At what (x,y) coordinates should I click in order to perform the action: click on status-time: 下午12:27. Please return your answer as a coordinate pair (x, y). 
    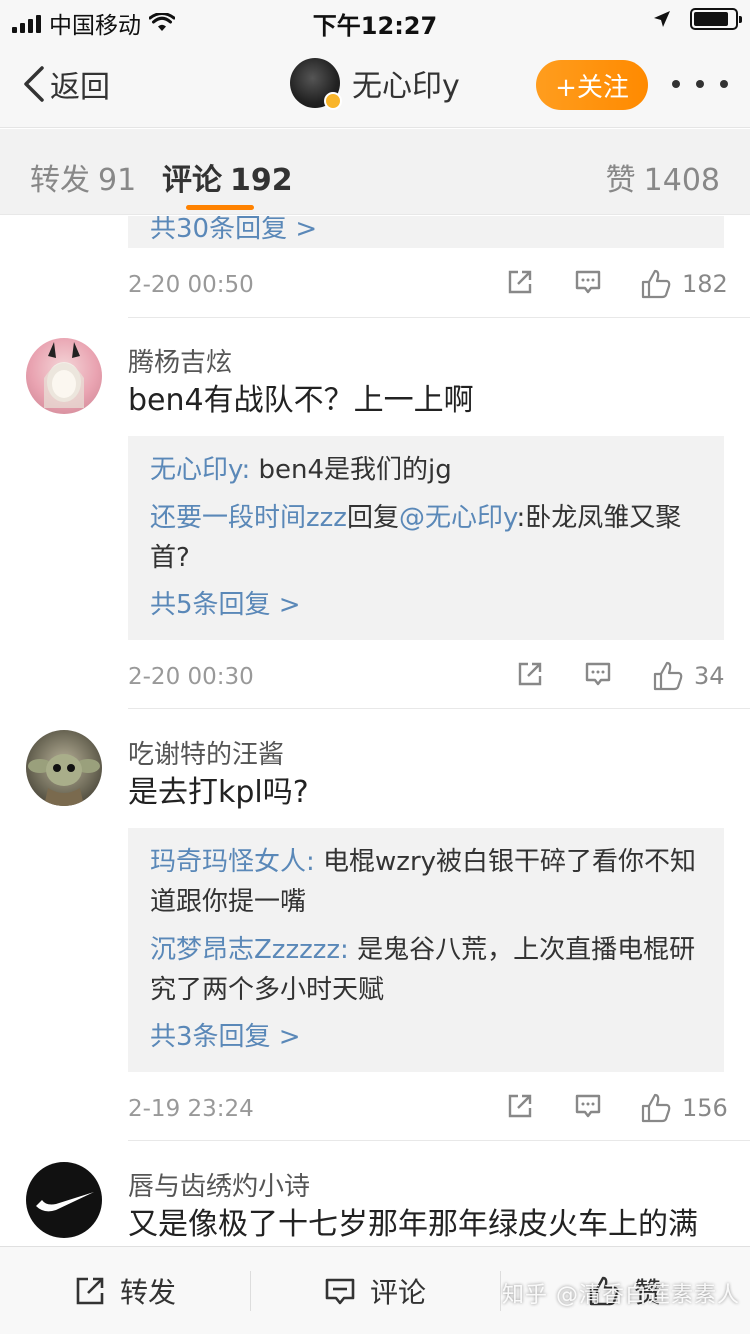
    Looking at the image, I should click on (375, 26).